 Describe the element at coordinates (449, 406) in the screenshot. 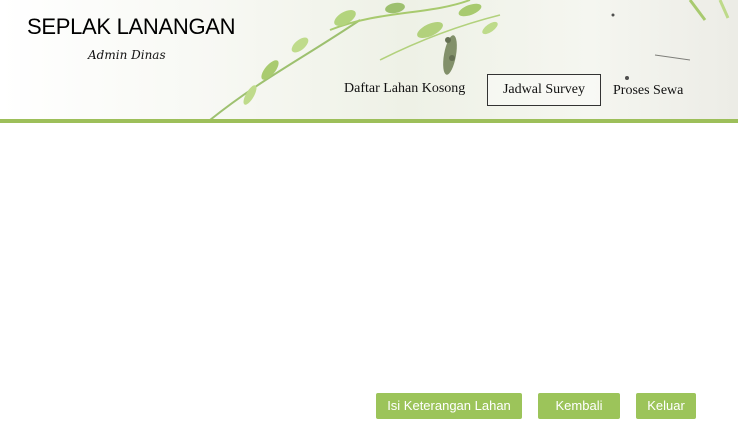

I see `isi-keterangan-lahan-button: Isi Keterangan Lahan` at that location.